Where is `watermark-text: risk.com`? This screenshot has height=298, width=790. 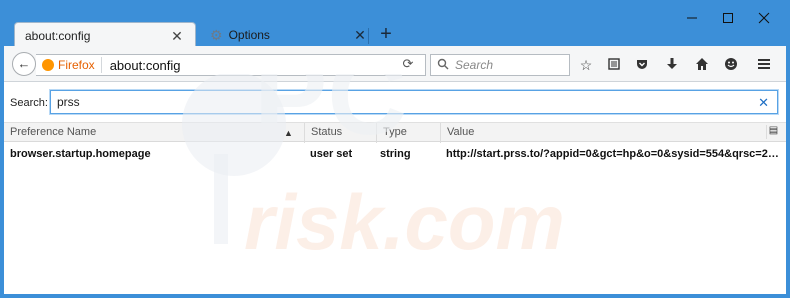
watermark-text: risk.com is located at coordinates (404, 222).